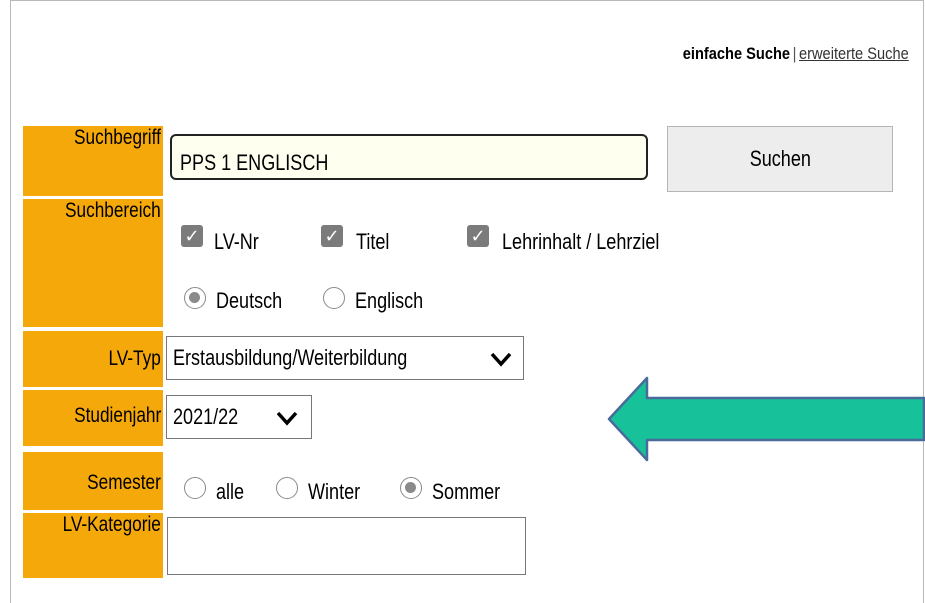 This screenshot has height=603, width=925. I want to click on lv-kategorie-input, so click(346, 546).